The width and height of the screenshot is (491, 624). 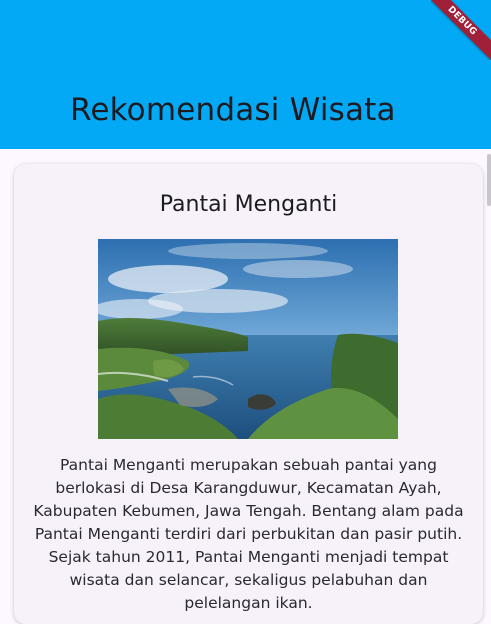 What do you see at coordinates (233, 110) in the screenshot?
I see `page-title: Rekomendasi Wisata` at bounding box center [233, 110].